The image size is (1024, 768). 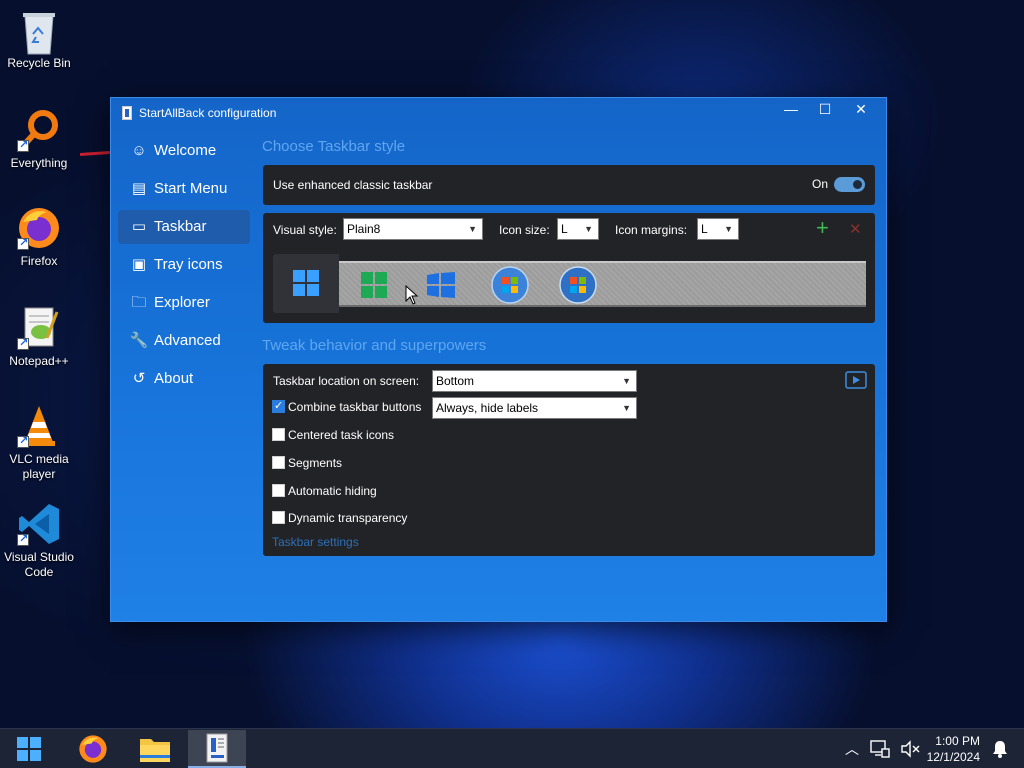 I want to click on nav-label: Explorer, so click(x=182, y=302).